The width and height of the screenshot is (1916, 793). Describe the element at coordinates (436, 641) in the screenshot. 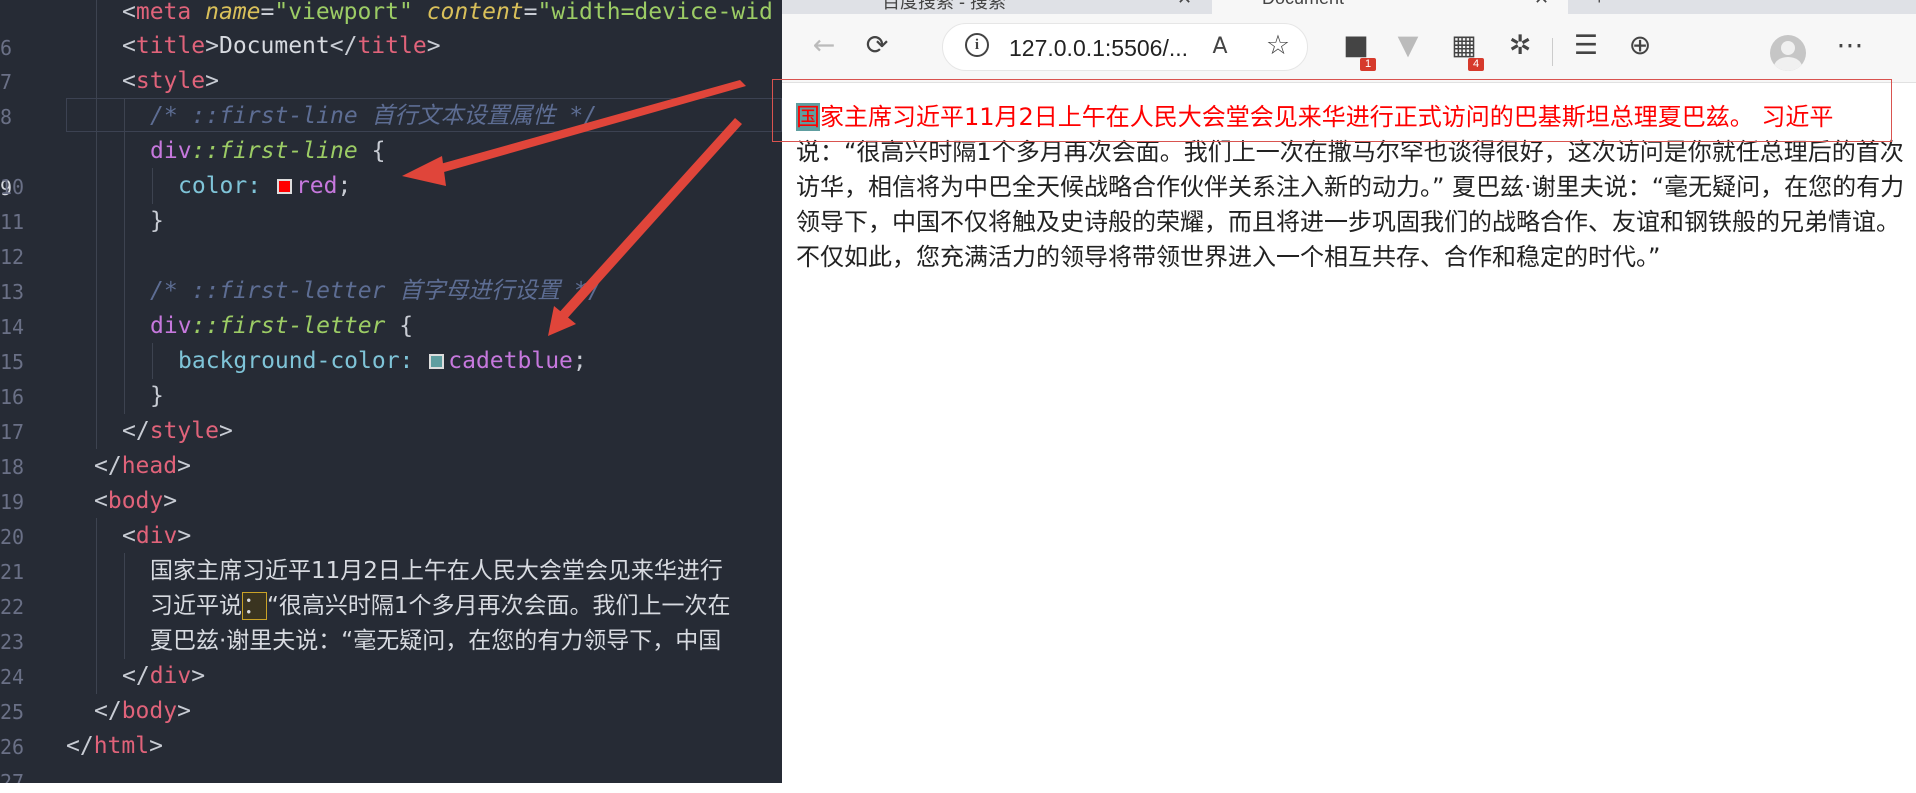

I see `div-text-line: 夏巴兹·谢里夫说：“毫无疑问，在您的有力领导下，中国` at that location.